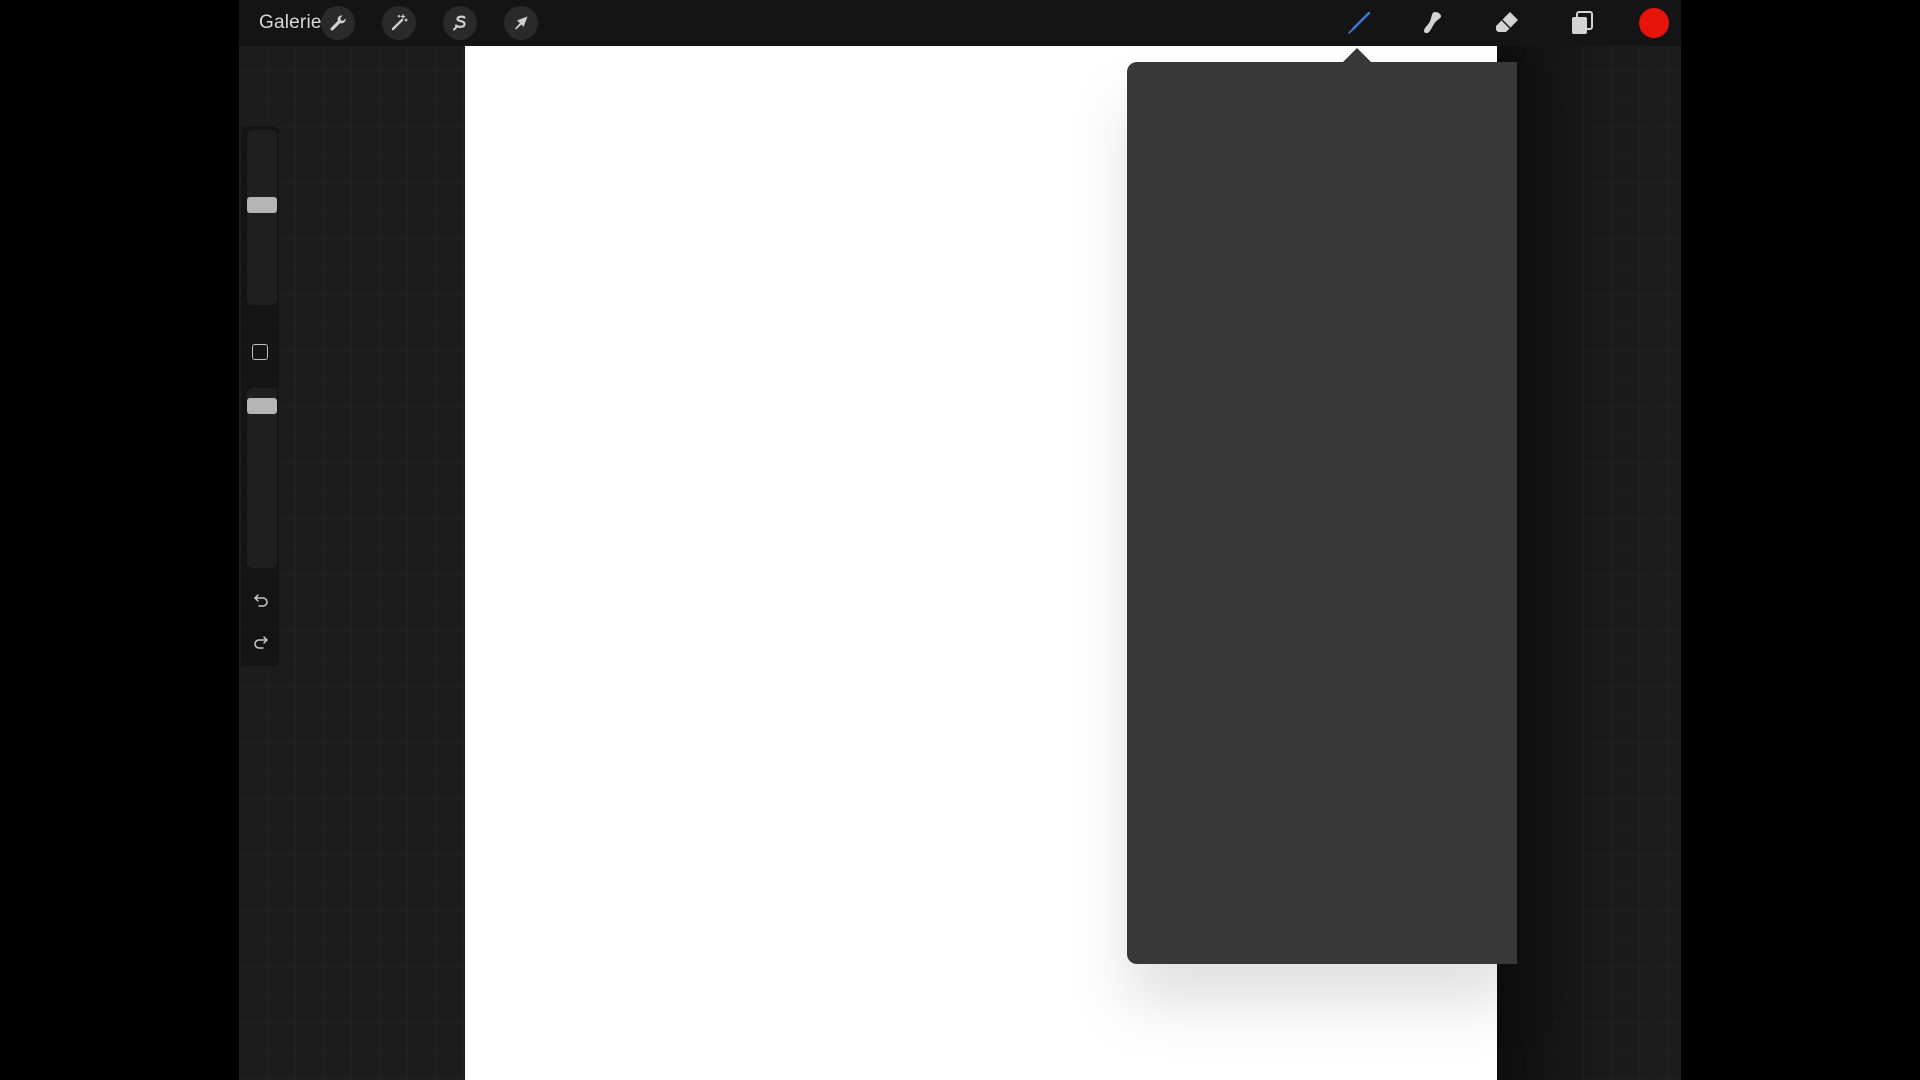 This screenshot has width=1920, height=1080. Describe the element at coordinates (262, 204) in the screenshot. I see `brush-size-handle` at that location.